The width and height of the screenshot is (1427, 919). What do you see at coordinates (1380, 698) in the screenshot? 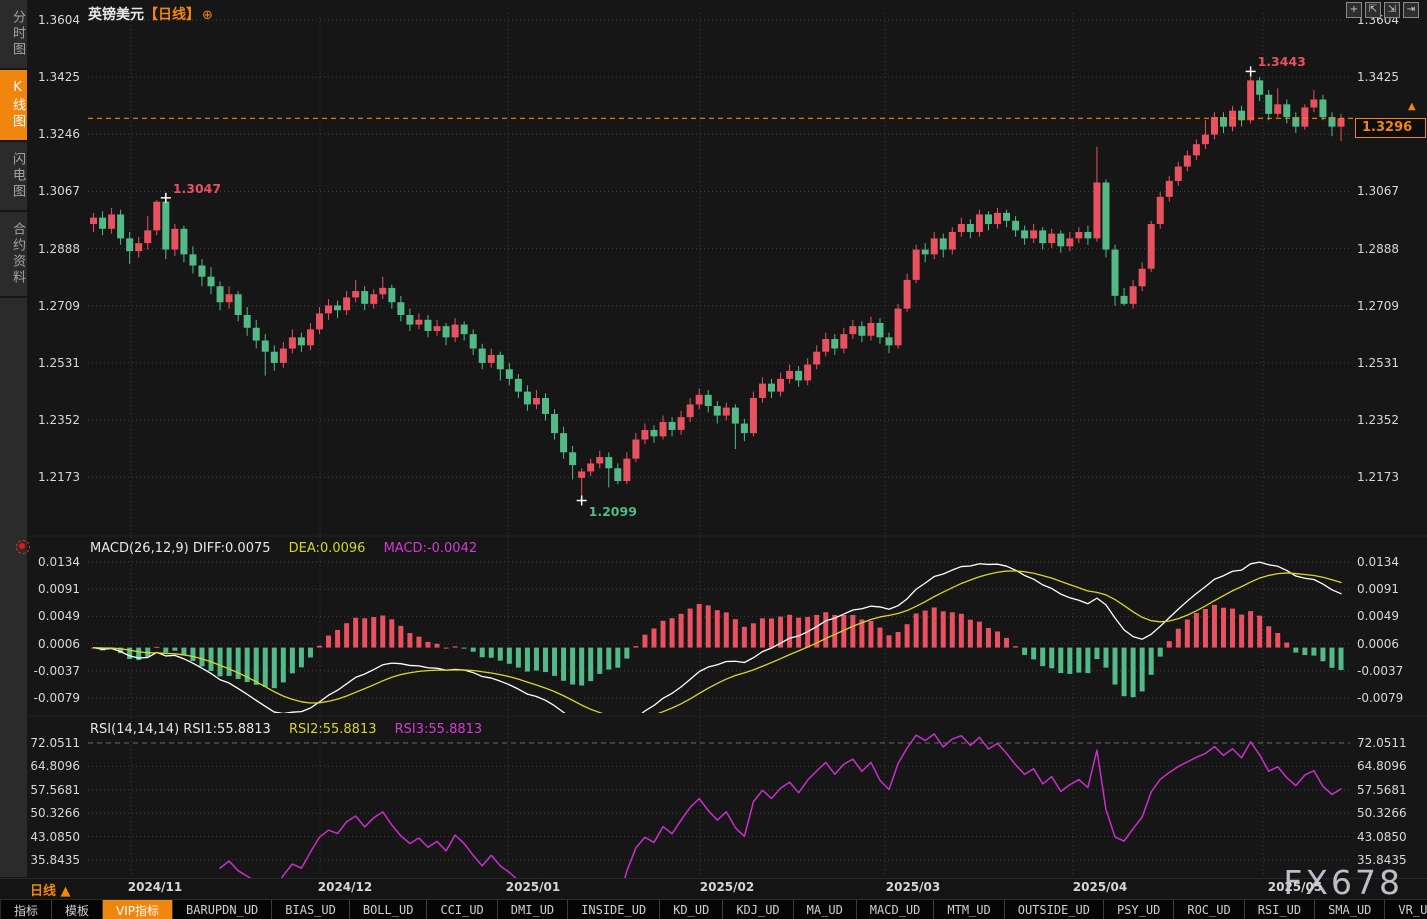
I see `macd-tick-right: -0.0079` at bounding box center [1380, 698].